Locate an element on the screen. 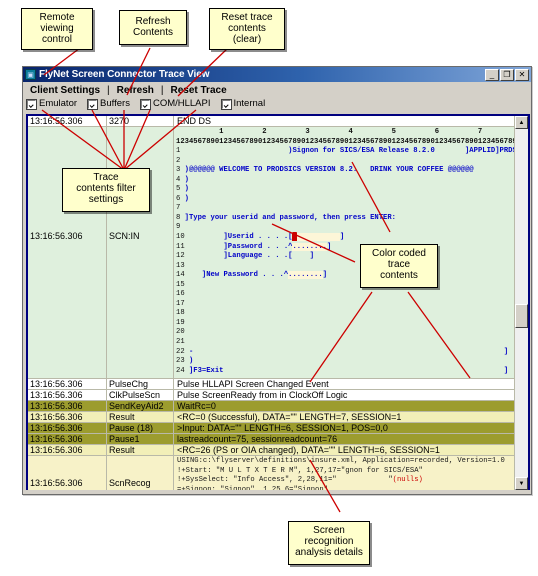 This screenshot has width=538, height=576. maximize-button: ❐ is located at coordinates (507, 74).